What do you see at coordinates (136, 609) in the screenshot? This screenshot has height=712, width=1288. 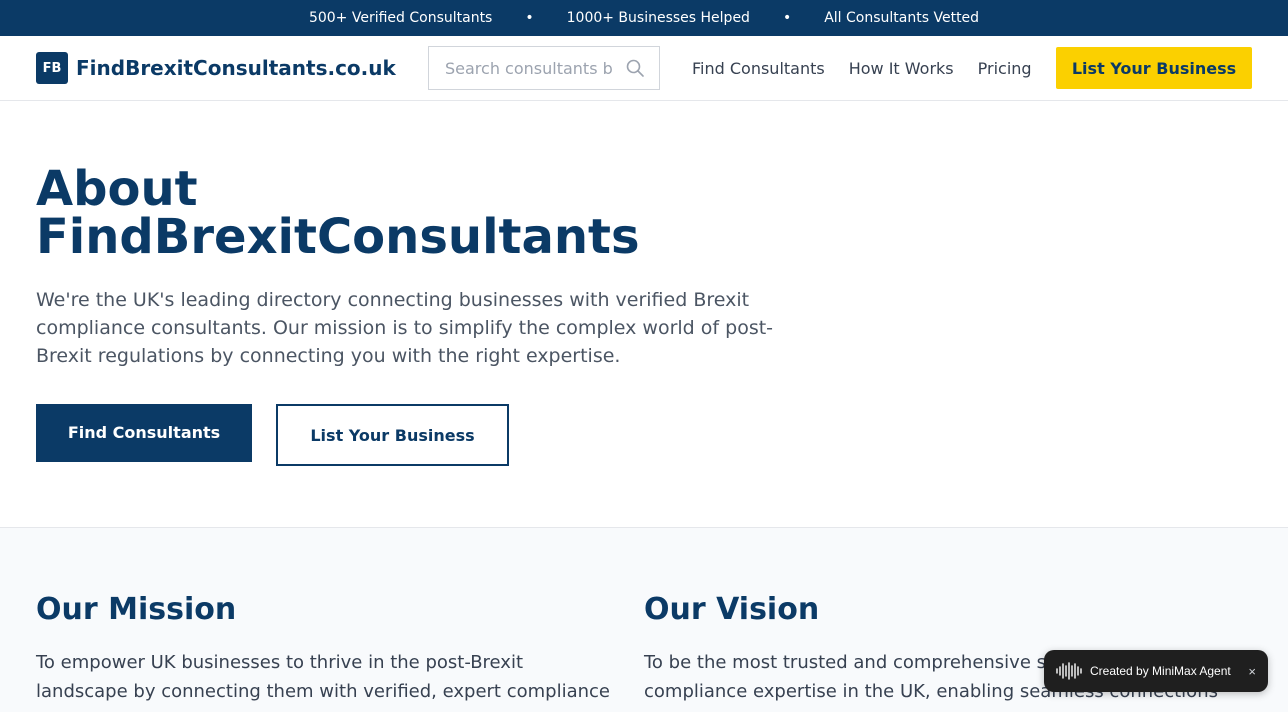 I see `mission-title: Our Mission` at bounding box center [136, 609].